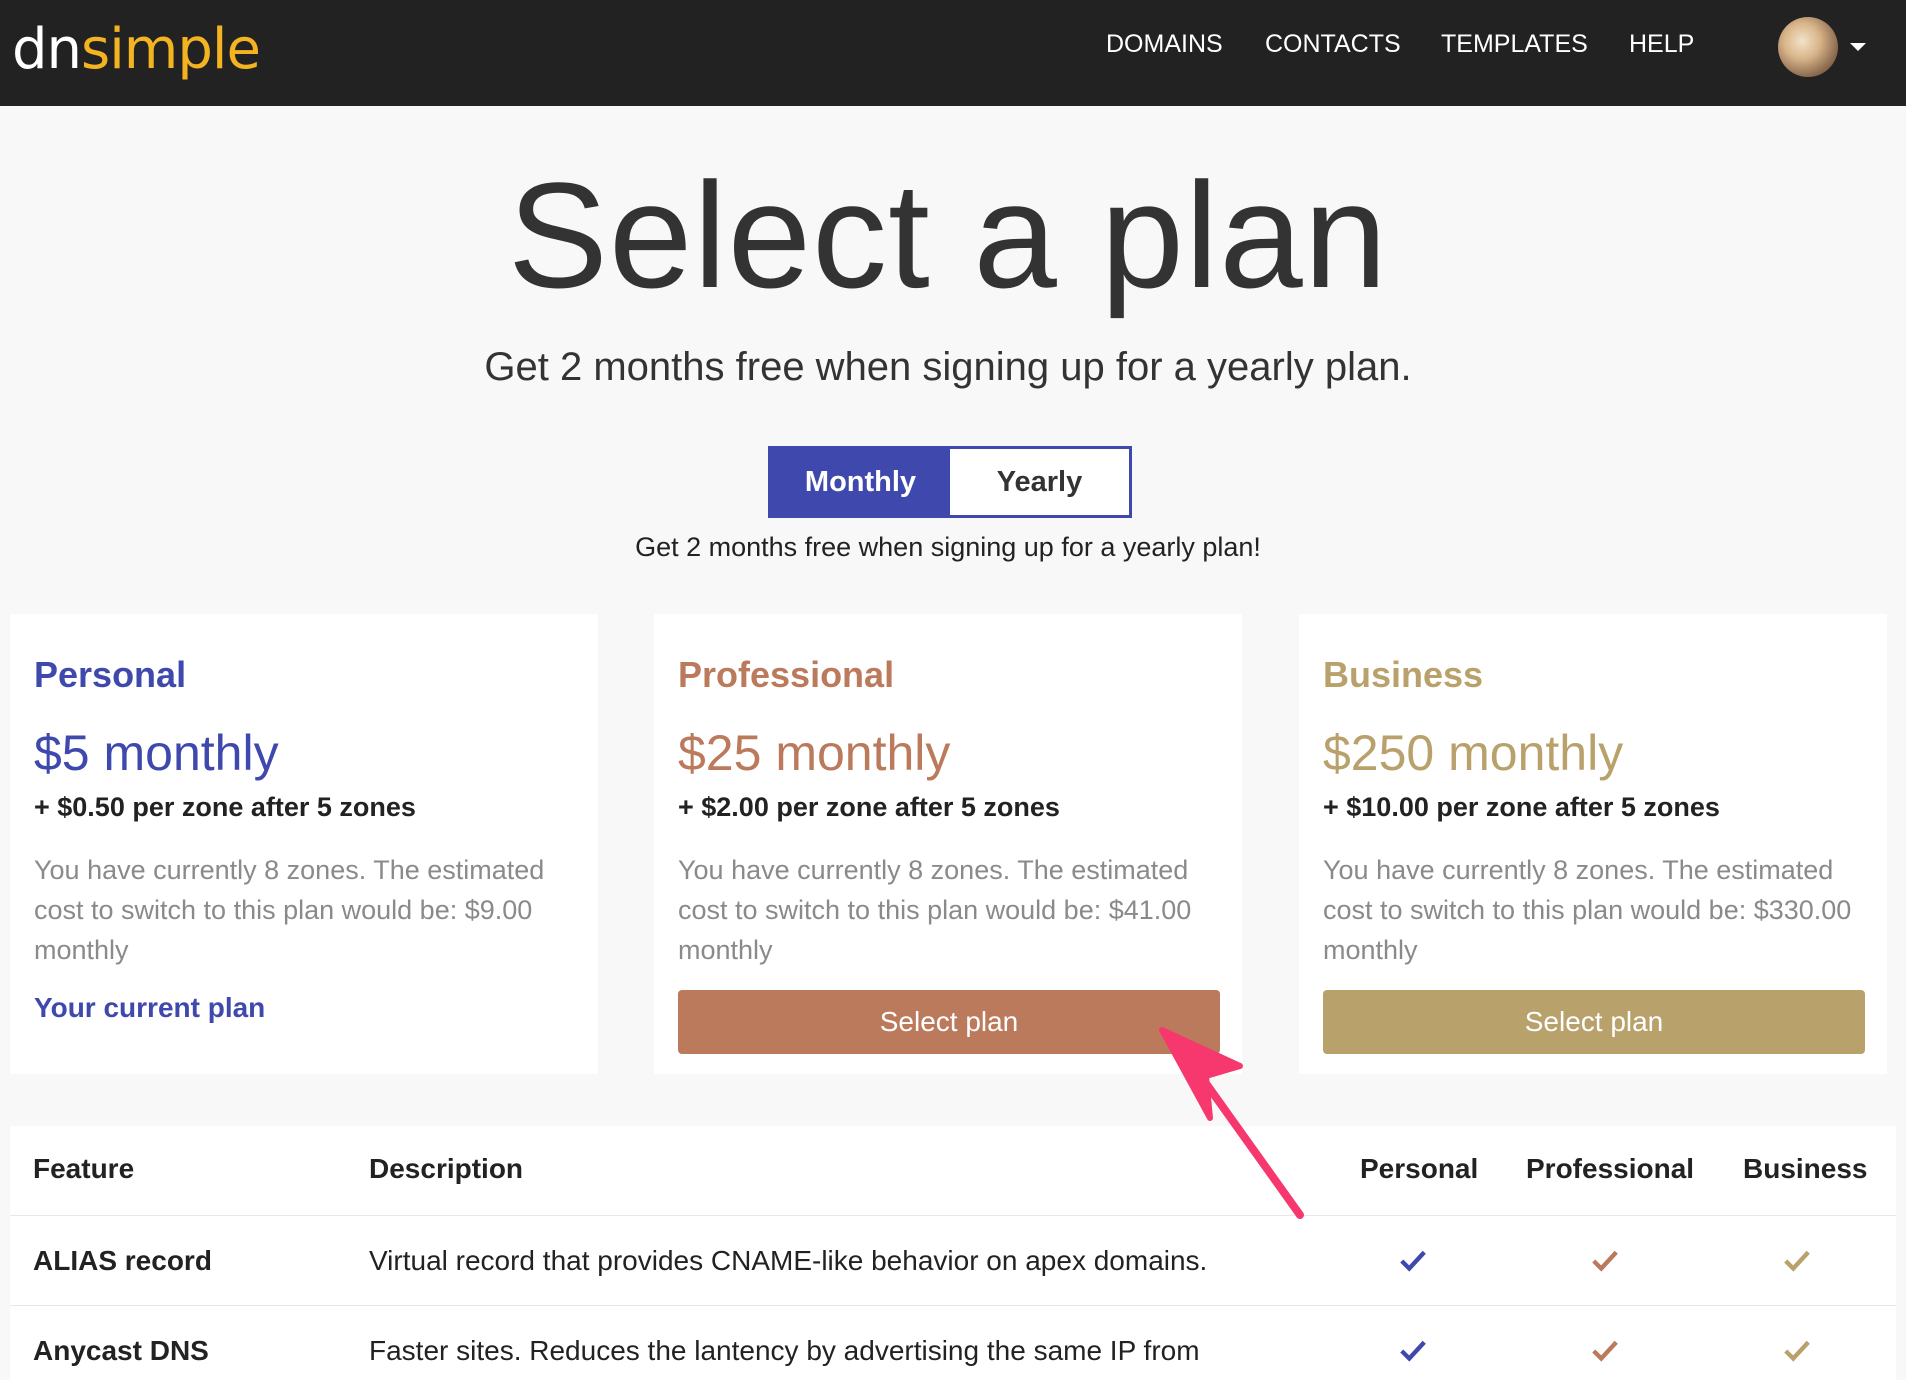 The image size is (1906, 1380). I want to click on billing-period-toggle: Monthly Yearly, so click(950, 482).